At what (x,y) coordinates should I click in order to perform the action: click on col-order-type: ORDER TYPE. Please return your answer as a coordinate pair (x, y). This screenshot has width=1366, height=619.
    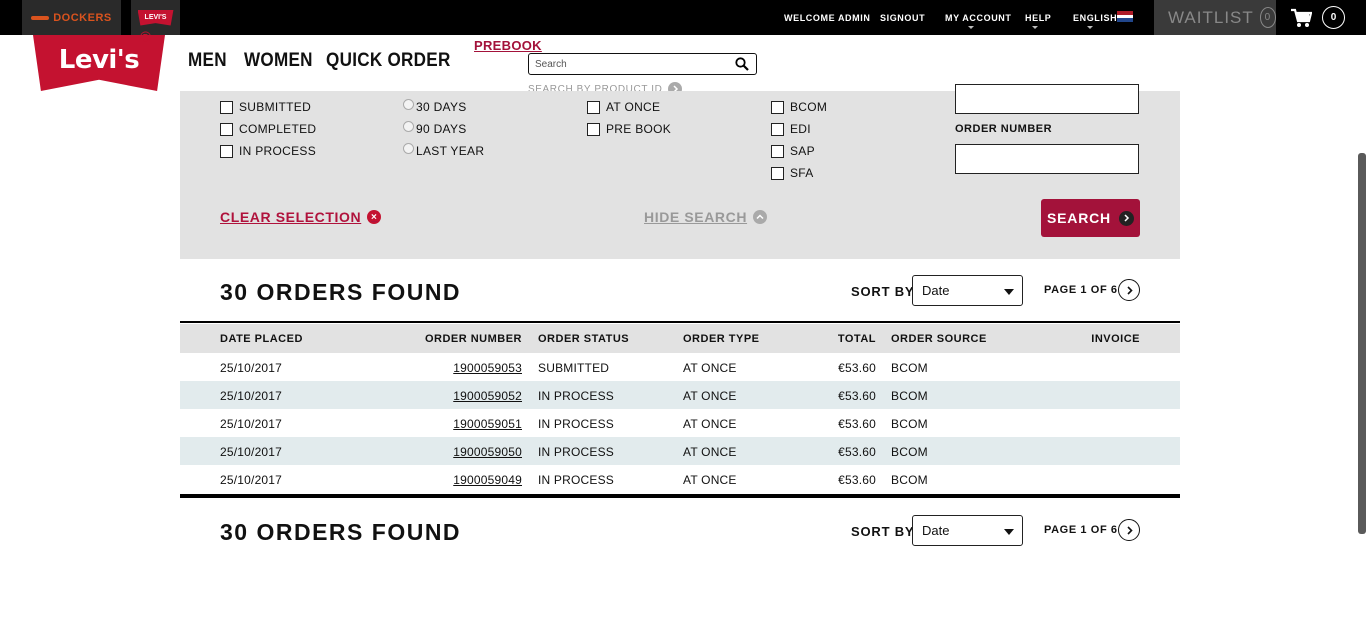
    Looking at the image, I should click on (721, 339).